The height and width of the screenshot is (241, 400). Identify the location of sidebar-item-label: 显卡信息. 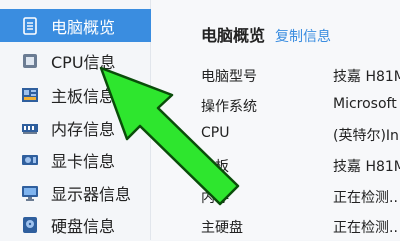
(83, 161).